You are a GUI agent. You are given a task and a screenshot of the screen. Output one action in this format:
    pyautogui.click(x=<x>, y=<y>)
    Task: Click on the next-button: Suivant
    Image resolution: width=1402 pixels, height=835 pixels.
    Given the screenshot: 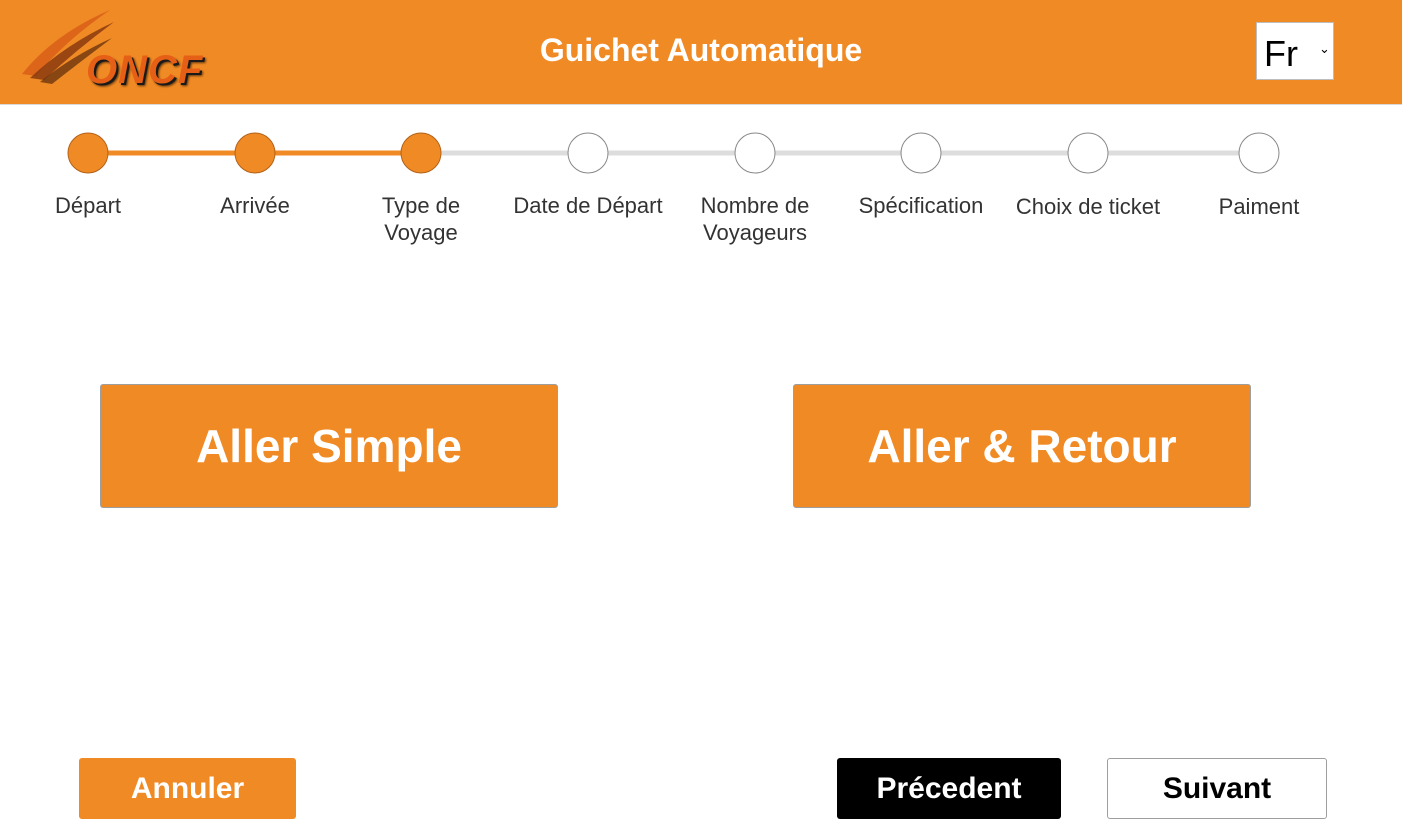 What is the action you would take?
    pyautogui.click(x=1217, y=788)
    